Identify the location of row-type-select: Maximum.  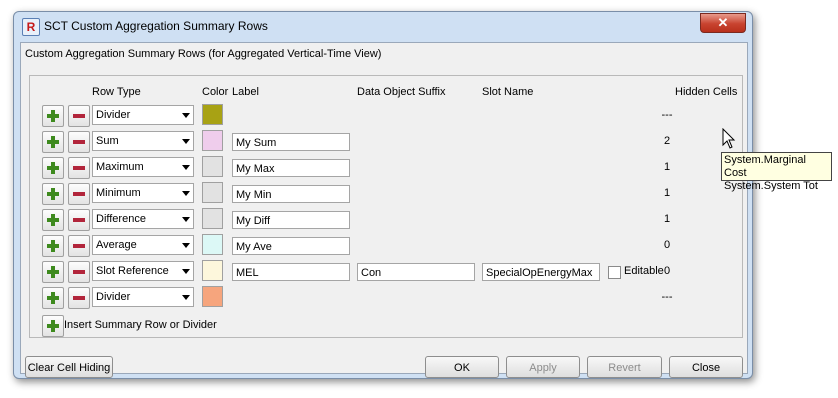
(143, 167).